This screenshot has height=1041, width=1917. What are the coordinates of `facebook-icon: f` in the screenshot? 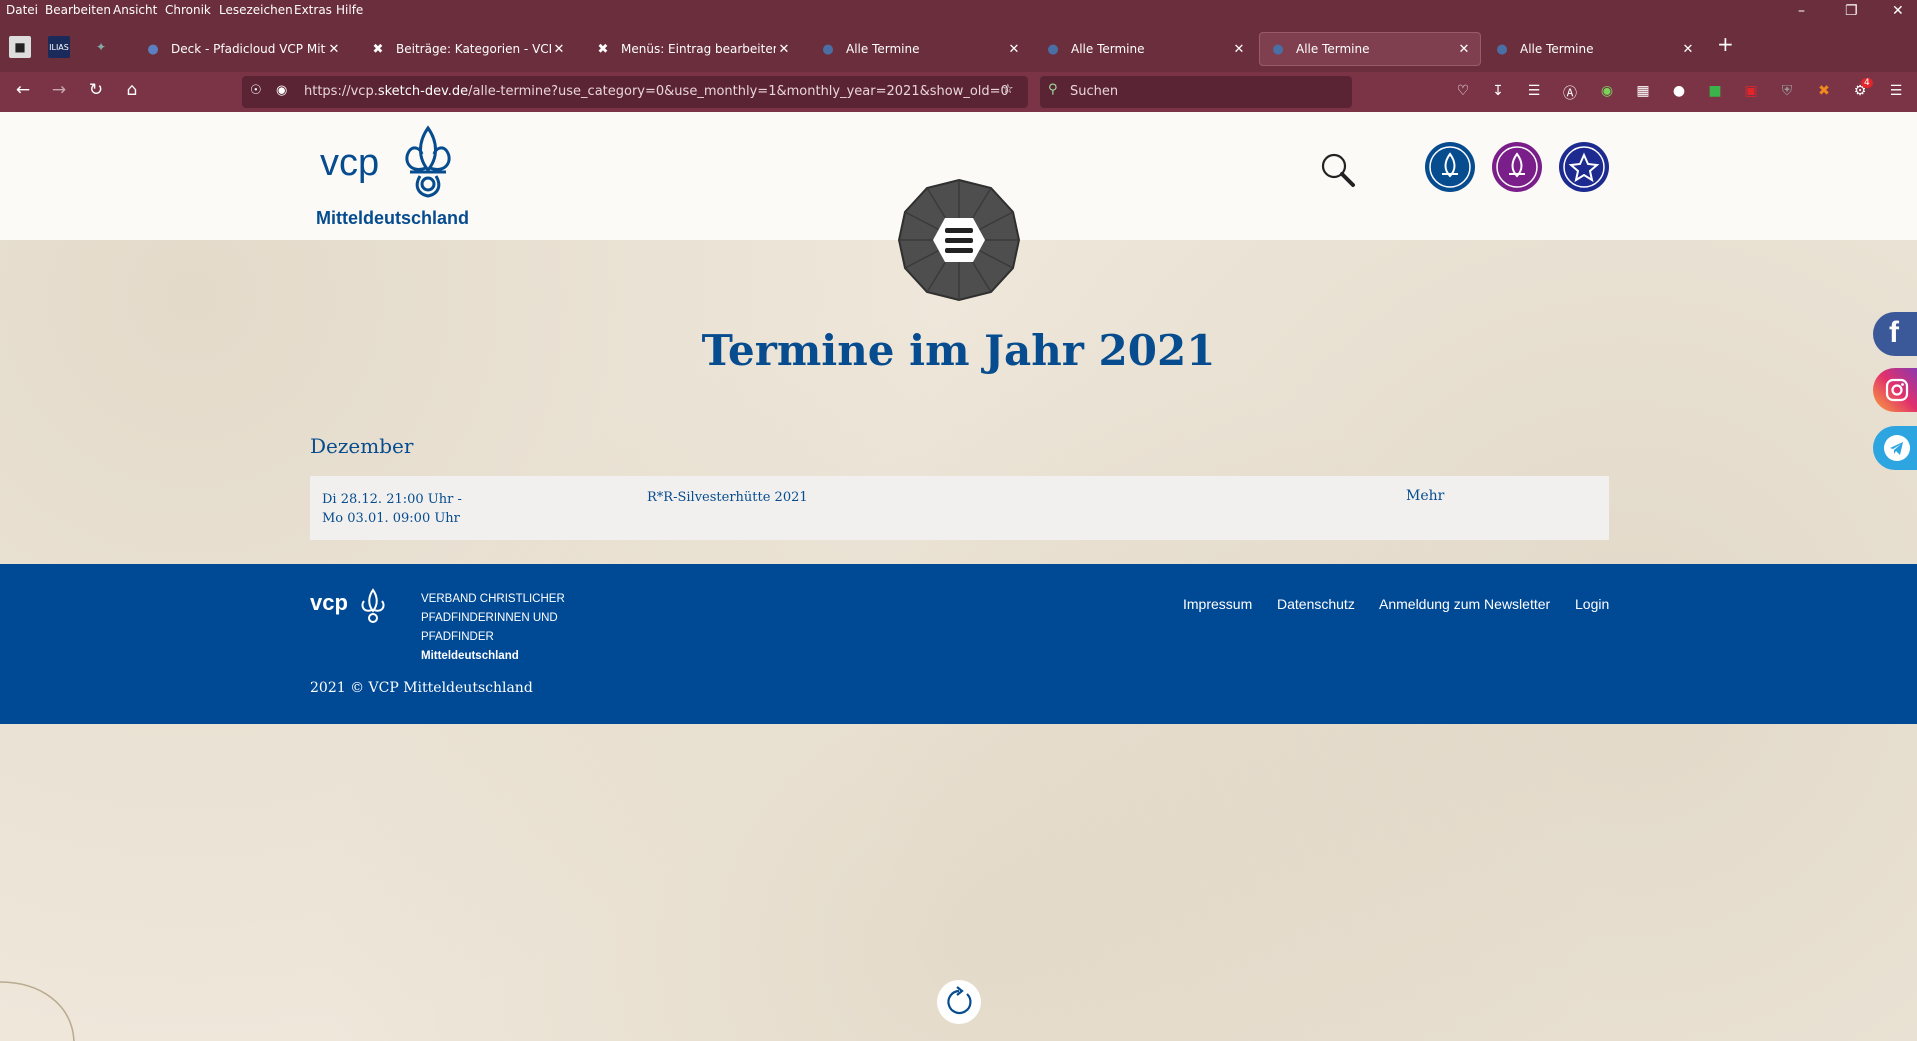 It's located at (1894, 332).